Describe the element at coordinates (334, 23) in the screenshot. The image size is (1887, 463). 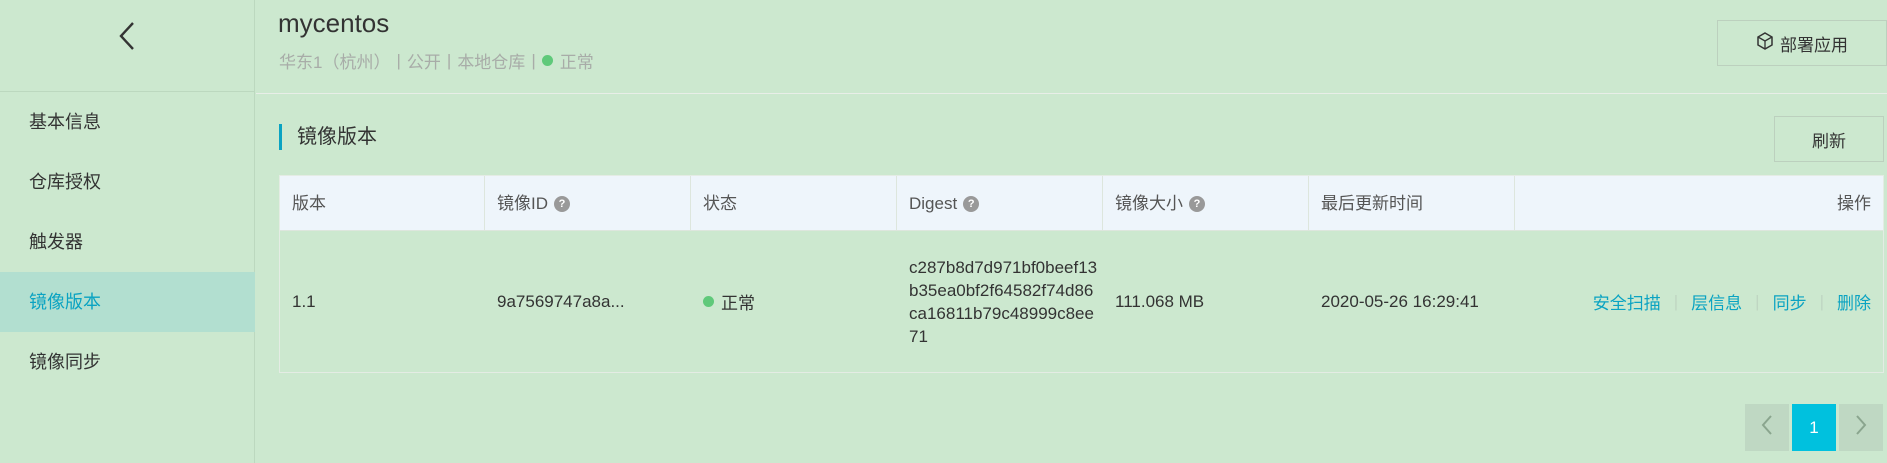
I see `page-title: mycentos` at that location.